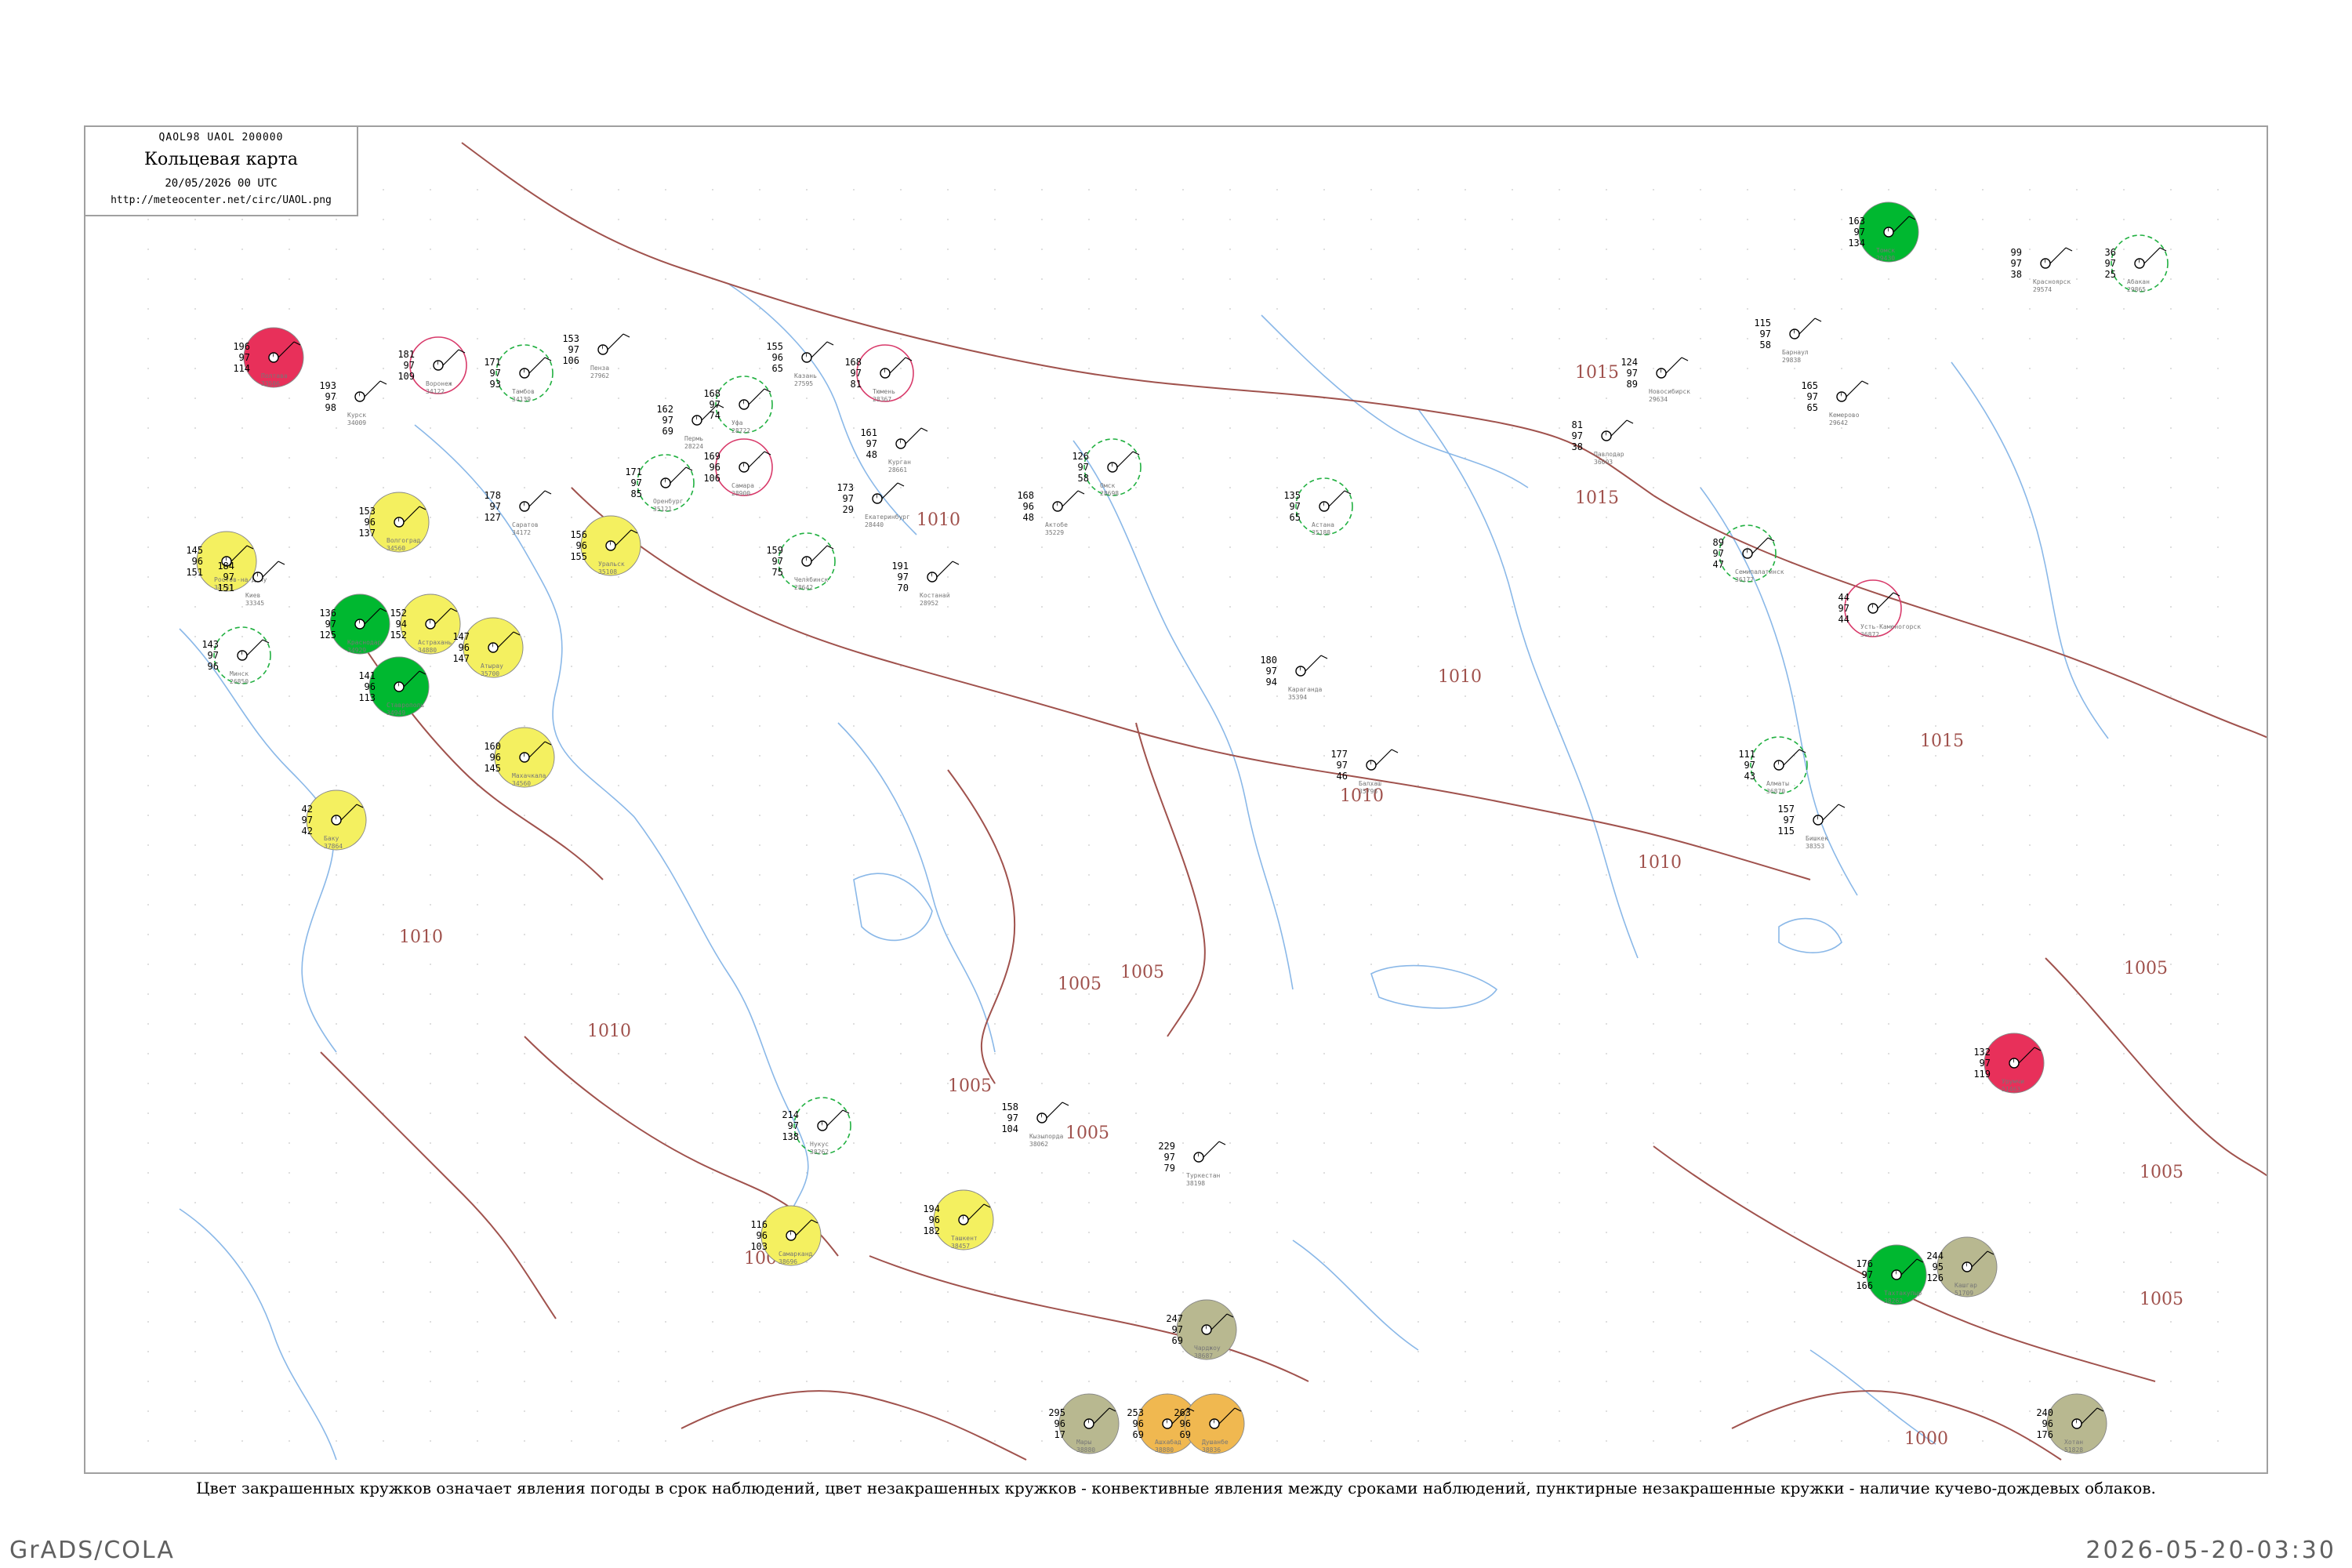 This screenshot has width=2352, height=1568. What do you see at coordinates (1880, 615) in the screenshot?
I see `station-plot: 449744Усть-Каменогорск36872` at bounding box center [1880, 615].